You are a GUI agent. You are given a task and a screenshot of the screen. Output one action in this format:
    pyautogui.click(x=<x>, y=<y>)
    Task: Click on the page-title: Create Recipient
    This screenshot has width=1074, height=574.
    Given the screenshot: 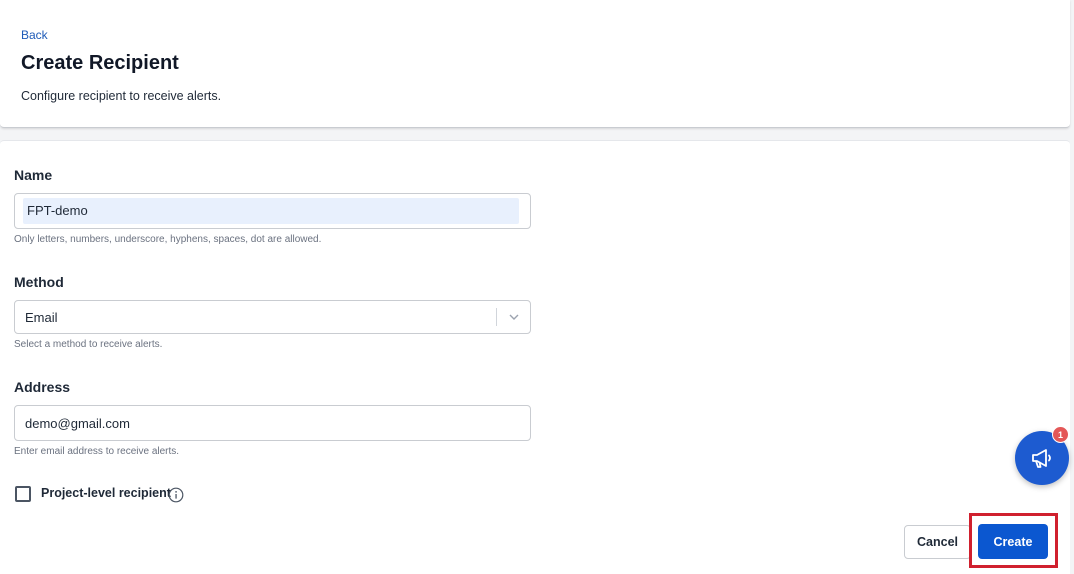 What is the action you would take?
    pyautogui.click(x=100, y=63)
    